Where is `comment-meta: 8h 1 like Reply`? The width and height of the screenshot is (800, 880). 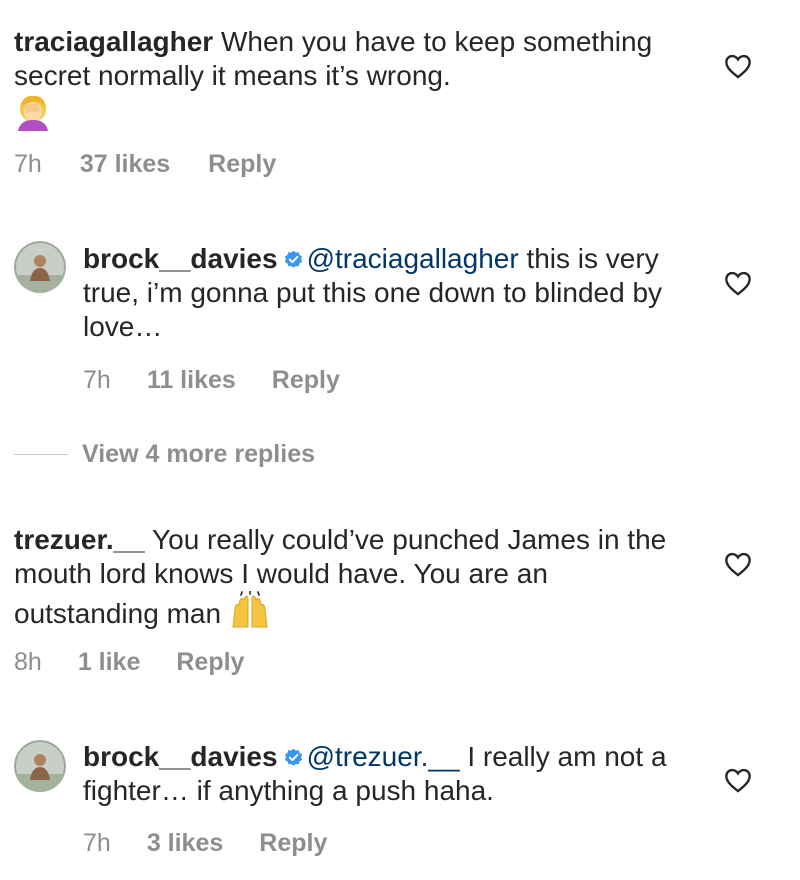
comment-meta: 8h 1 like Reply is located at coordinates (129, 662).